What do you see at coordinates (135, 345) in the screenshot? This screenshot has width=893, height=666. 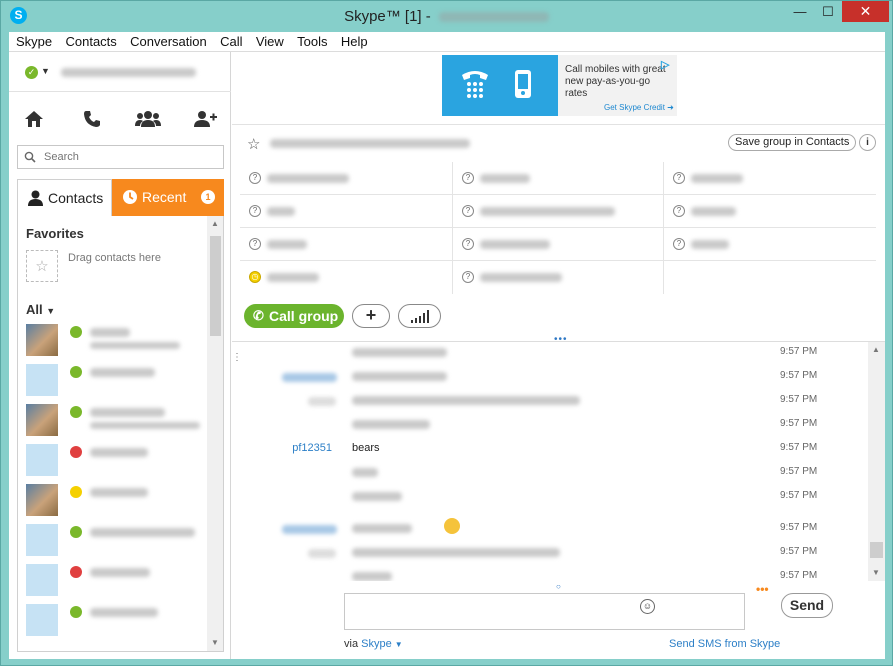 I see `contact-mood-blurred` at bounding box center [135, 345].